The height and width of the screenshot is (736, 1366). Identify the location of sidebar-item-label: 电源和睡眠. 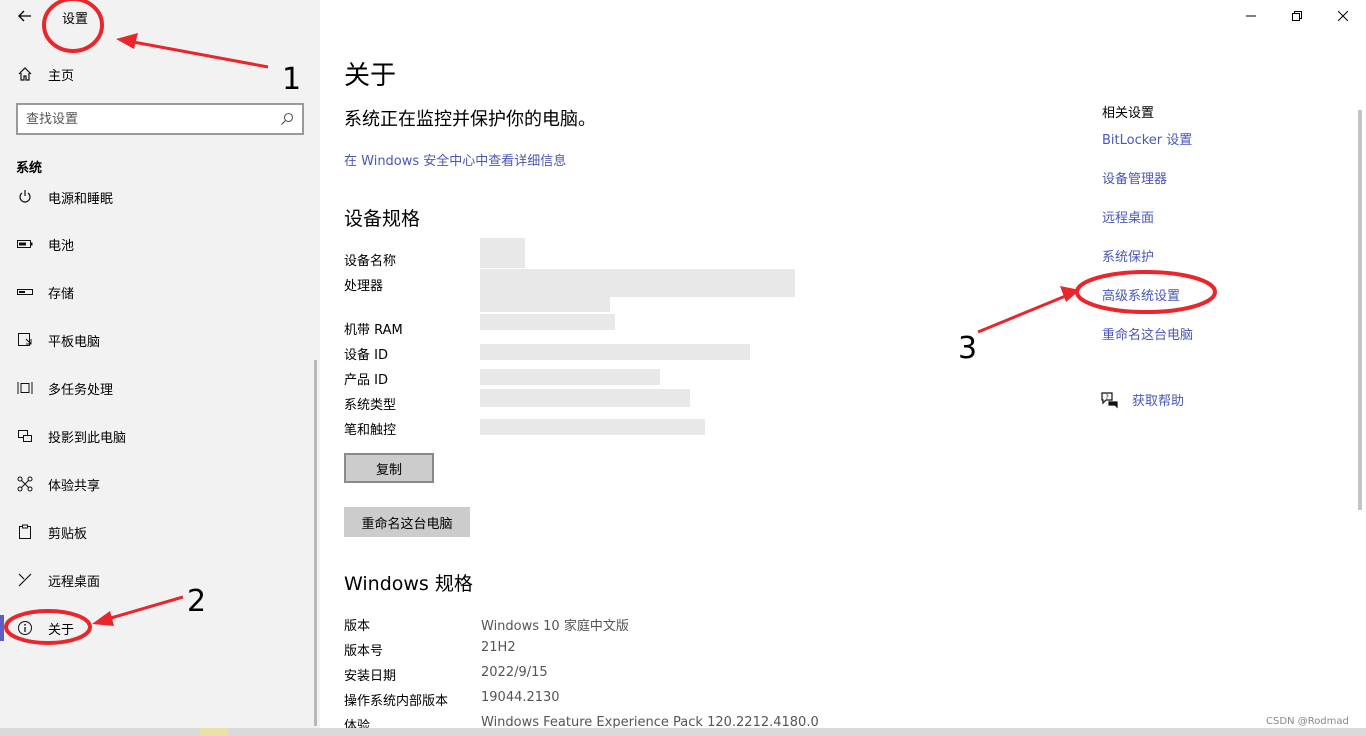
(81, 199).